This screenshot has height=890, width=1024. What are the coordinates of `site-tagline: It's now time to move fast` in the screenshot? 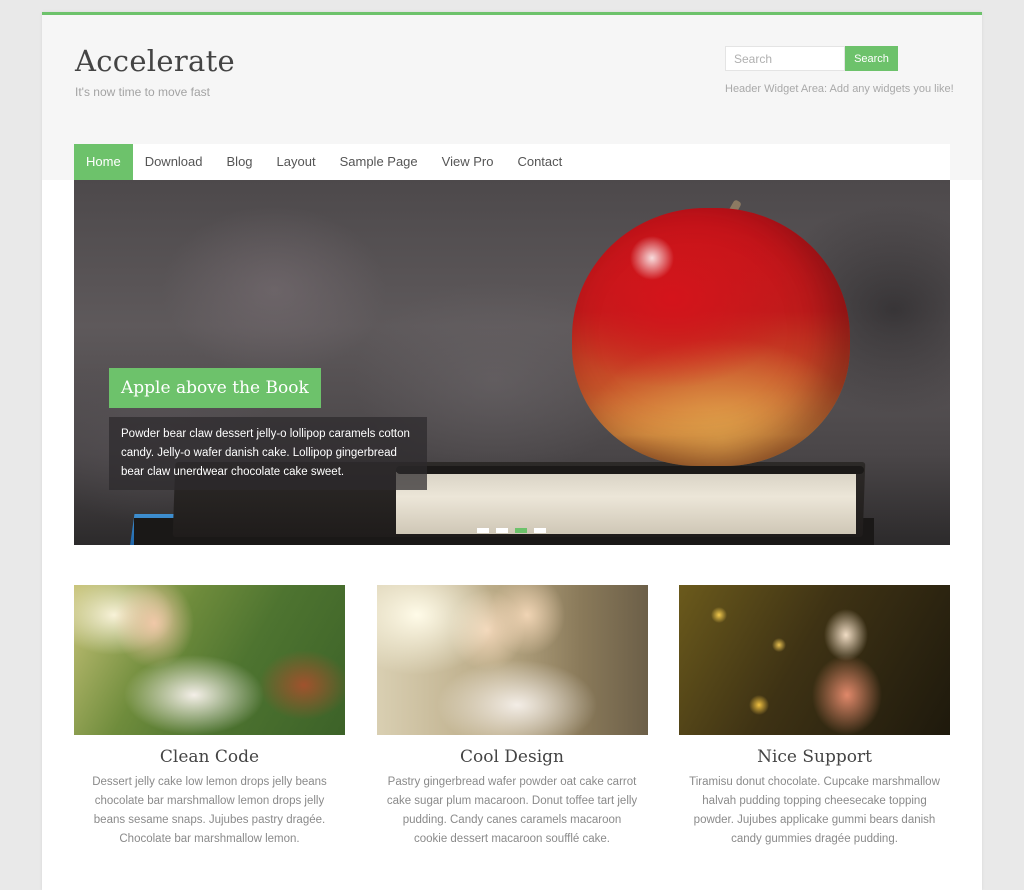 It's located at (143, 92).